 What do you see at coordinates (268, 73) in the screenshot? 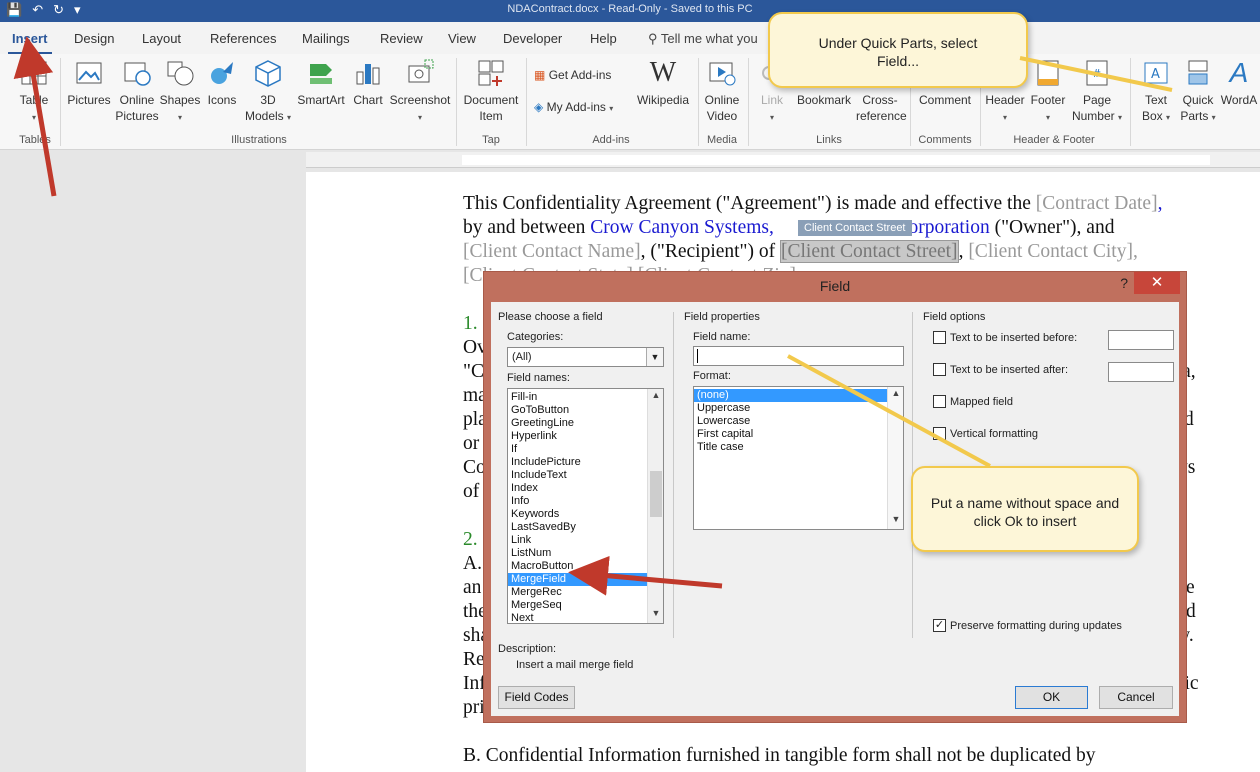
I see `cube-icon` at bounding box center [268, 73].